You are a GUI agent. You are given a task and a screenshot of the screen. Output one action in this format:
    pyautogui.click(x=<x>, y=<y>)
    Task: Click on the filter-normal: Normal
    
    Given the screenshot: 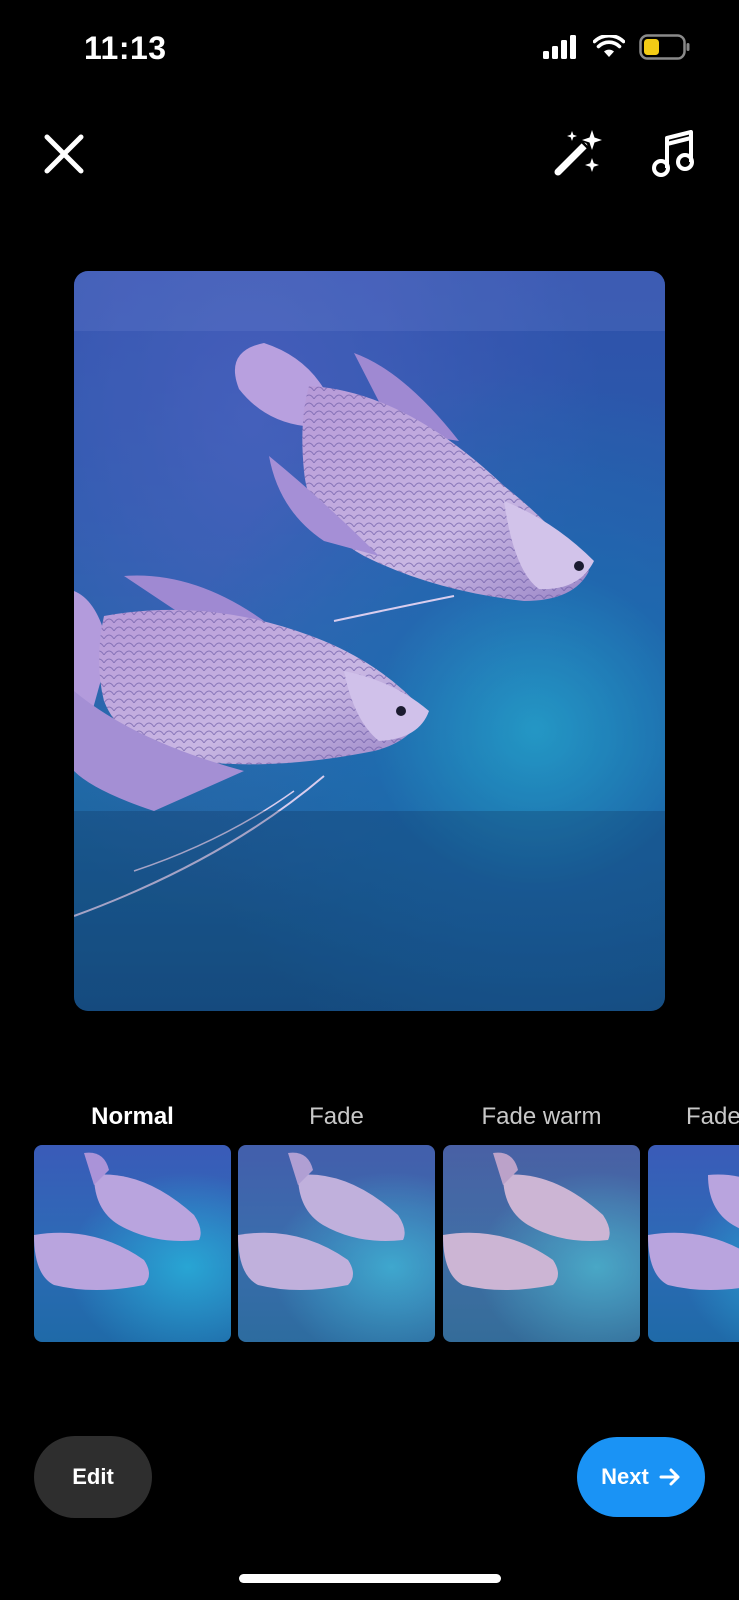 What is the action you would take?
    pyautogui.click(x=132, y=1218)
    